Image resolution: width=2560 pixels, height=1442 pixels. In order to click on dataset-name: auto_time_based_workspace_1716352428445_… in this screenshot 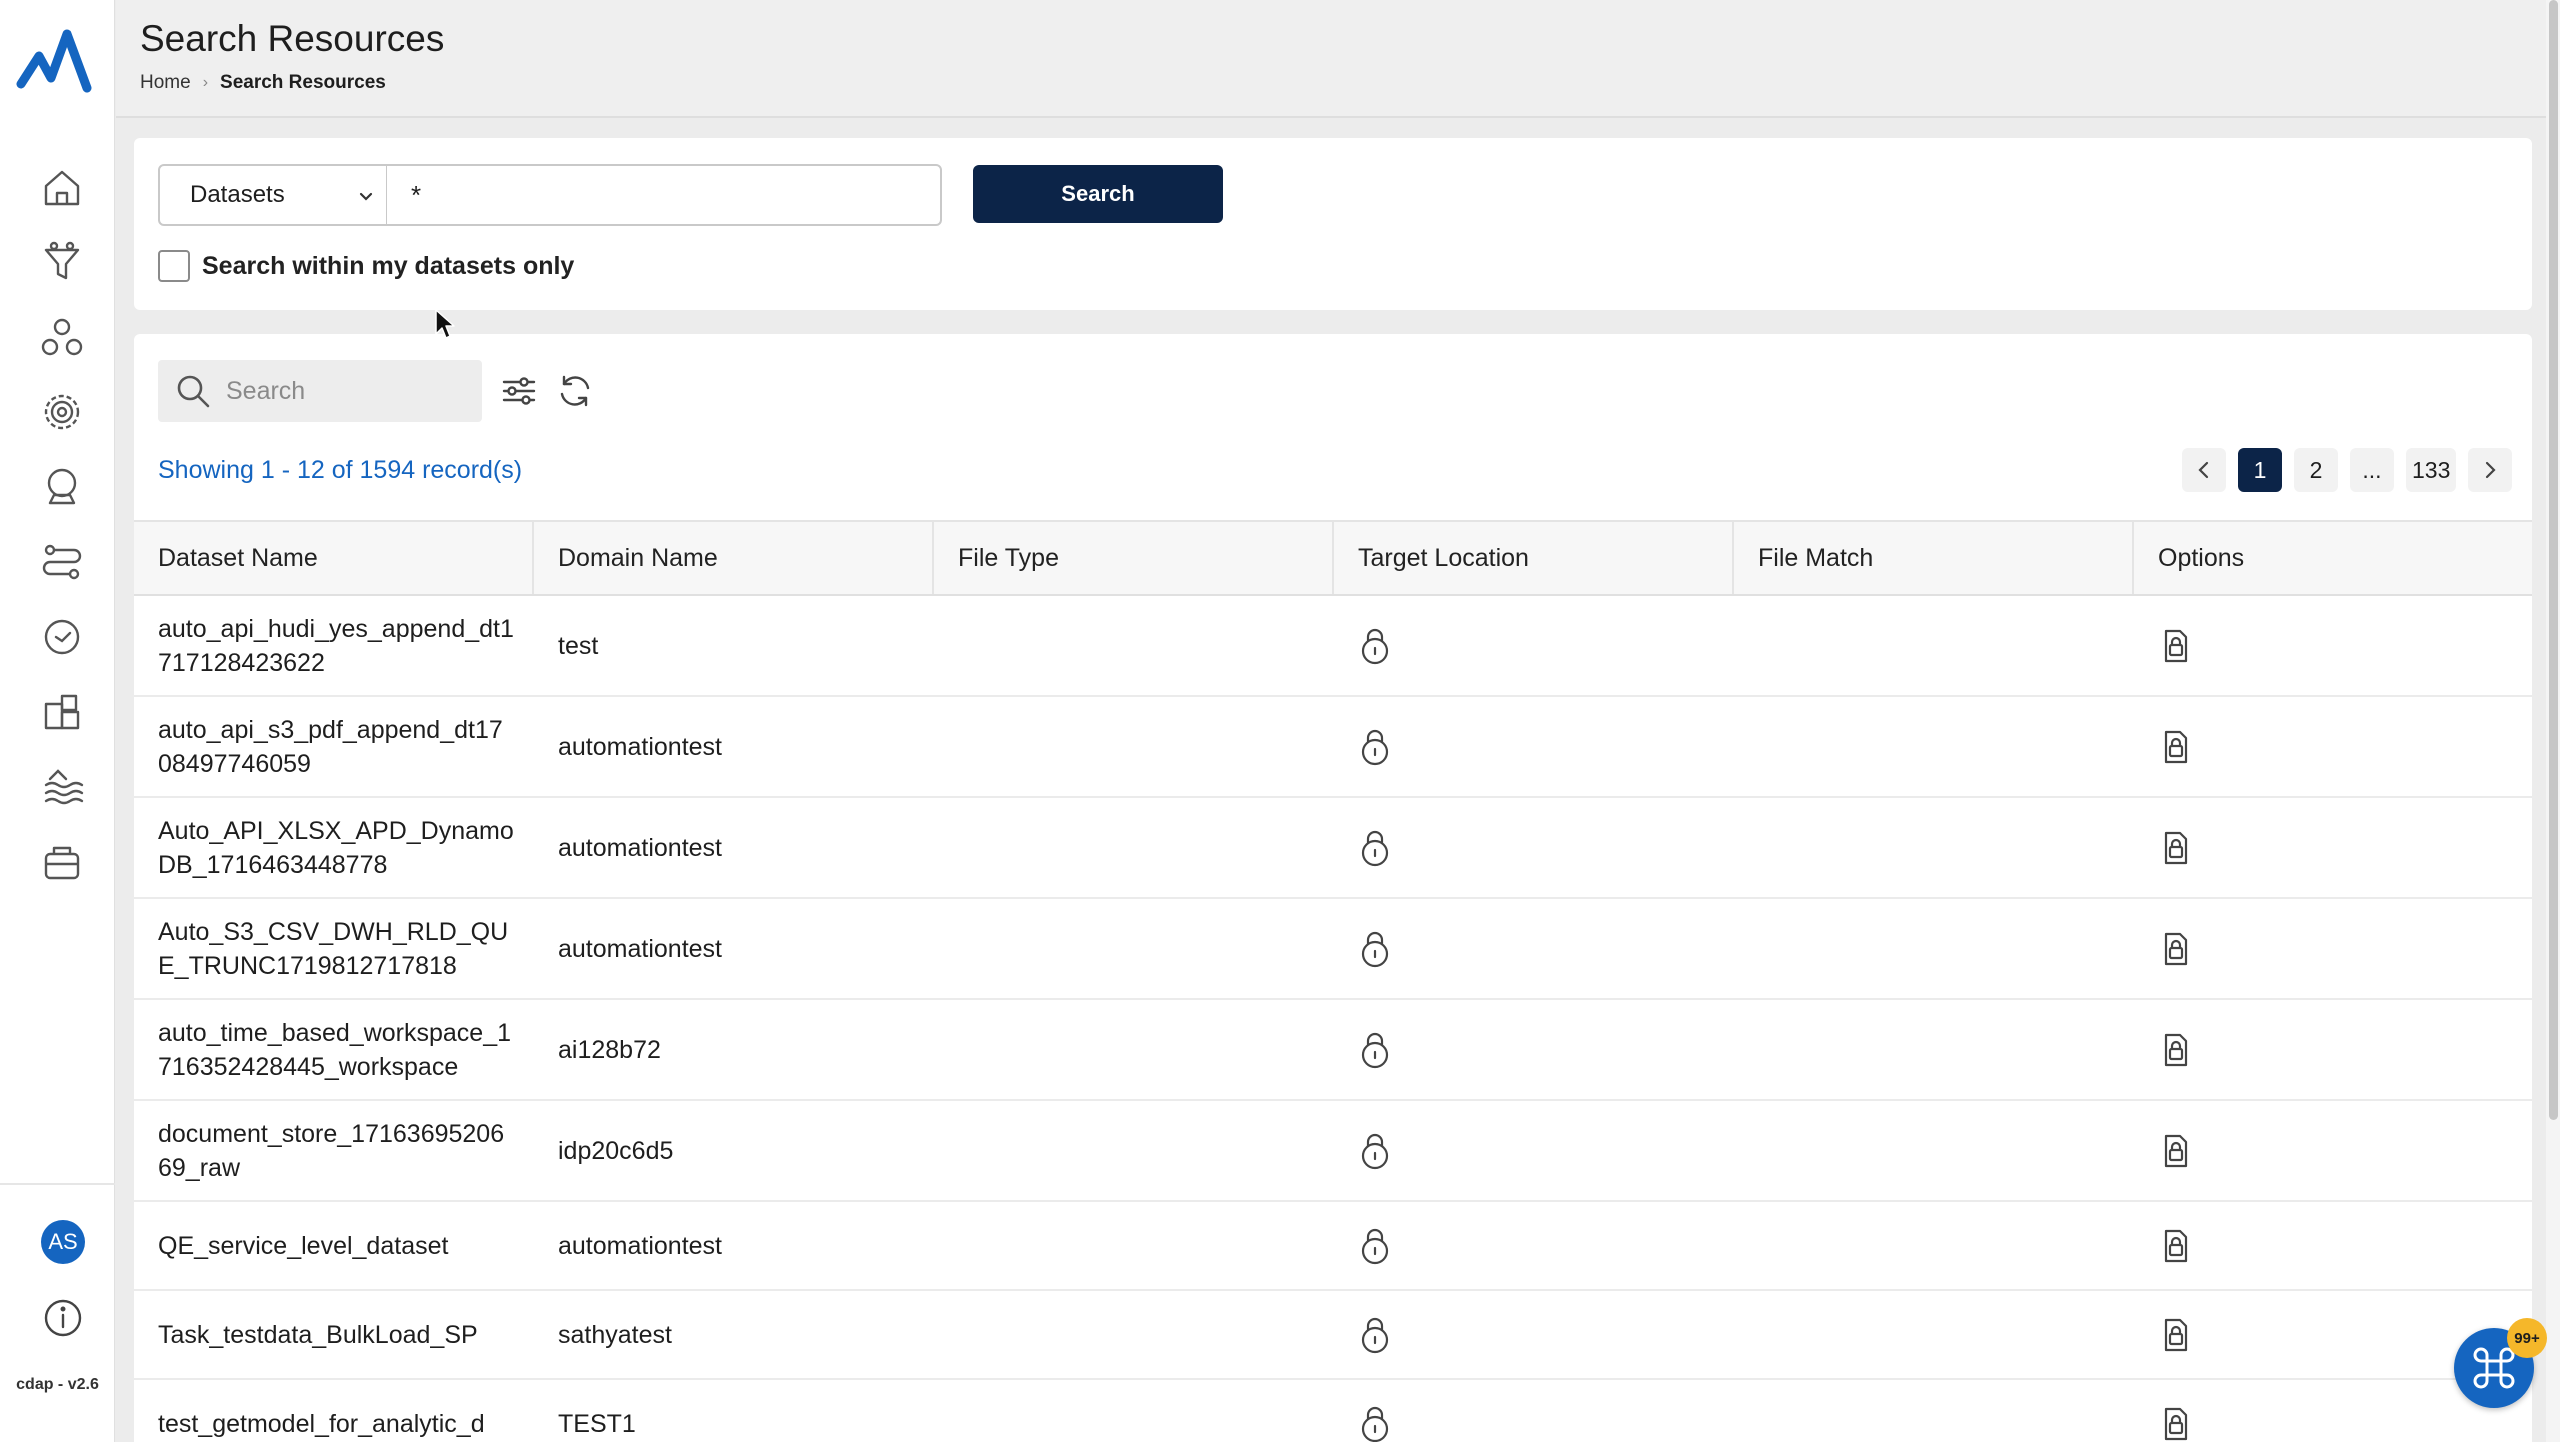, I will do `click(337, 1050)`.